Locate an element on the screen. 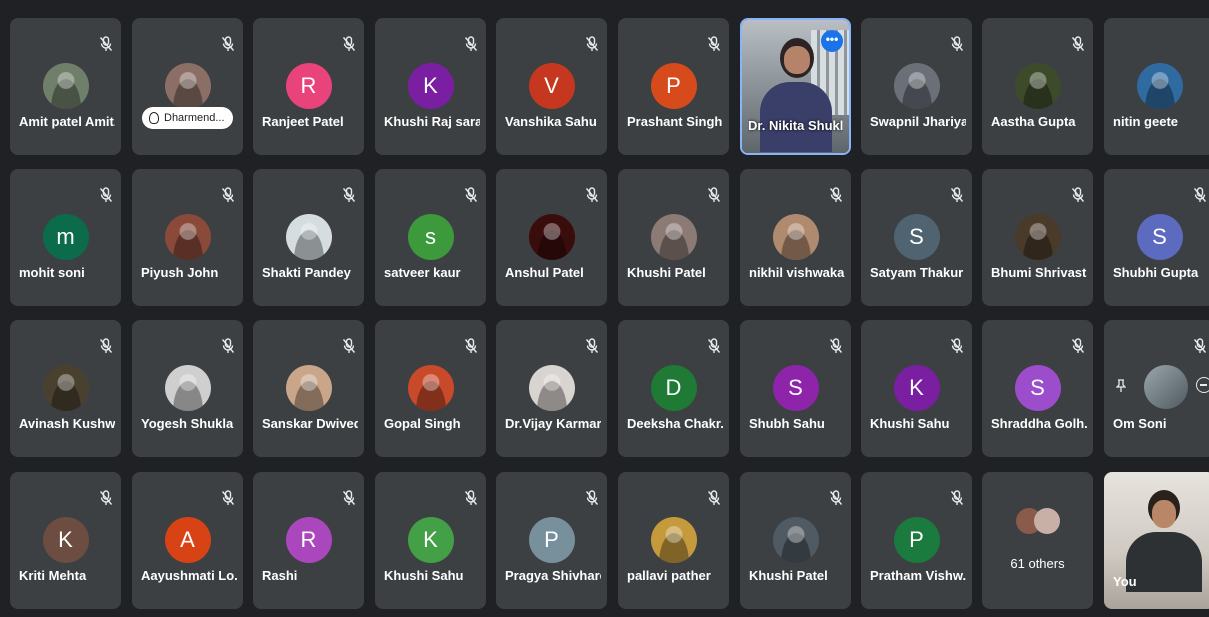 The height and width of the screenshot is (617, 1209). participant-tile: Shakti Pandey is located at coordinates (308, 237).